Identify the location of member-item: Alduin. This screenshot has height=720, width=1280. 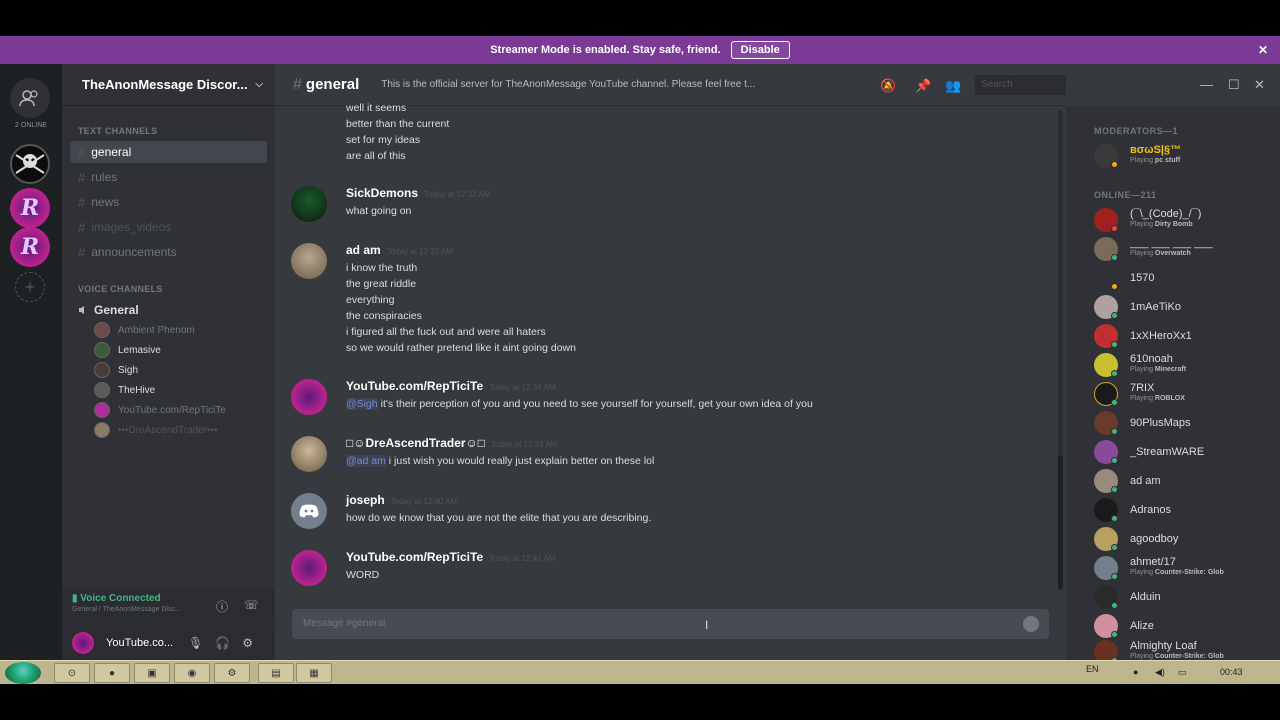
(1184, 598).